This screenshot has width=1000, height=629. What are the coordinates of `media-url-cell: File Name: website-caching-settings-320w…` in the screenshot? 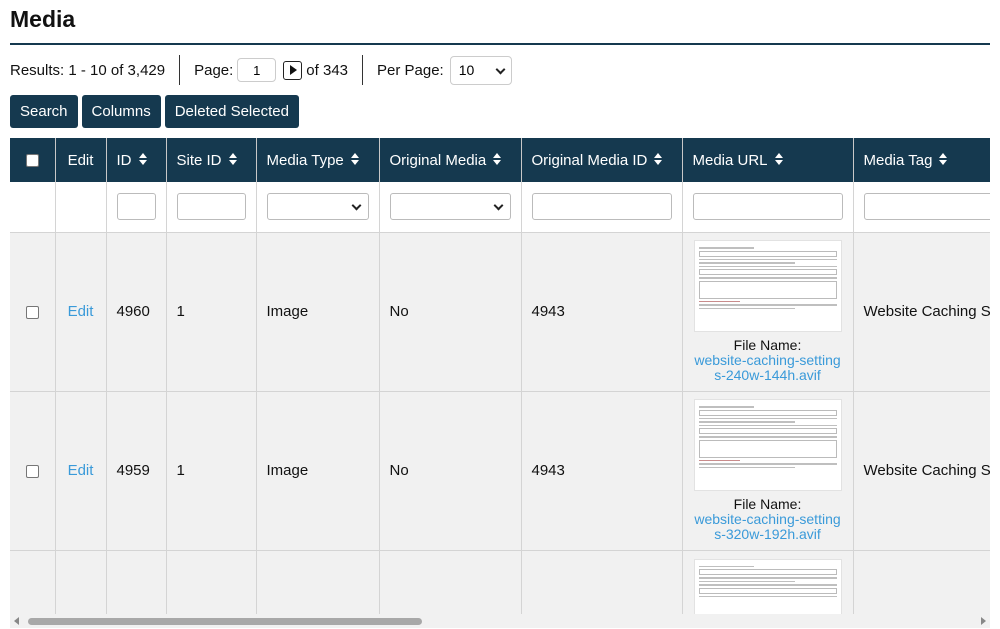 It's located at (768, 471).